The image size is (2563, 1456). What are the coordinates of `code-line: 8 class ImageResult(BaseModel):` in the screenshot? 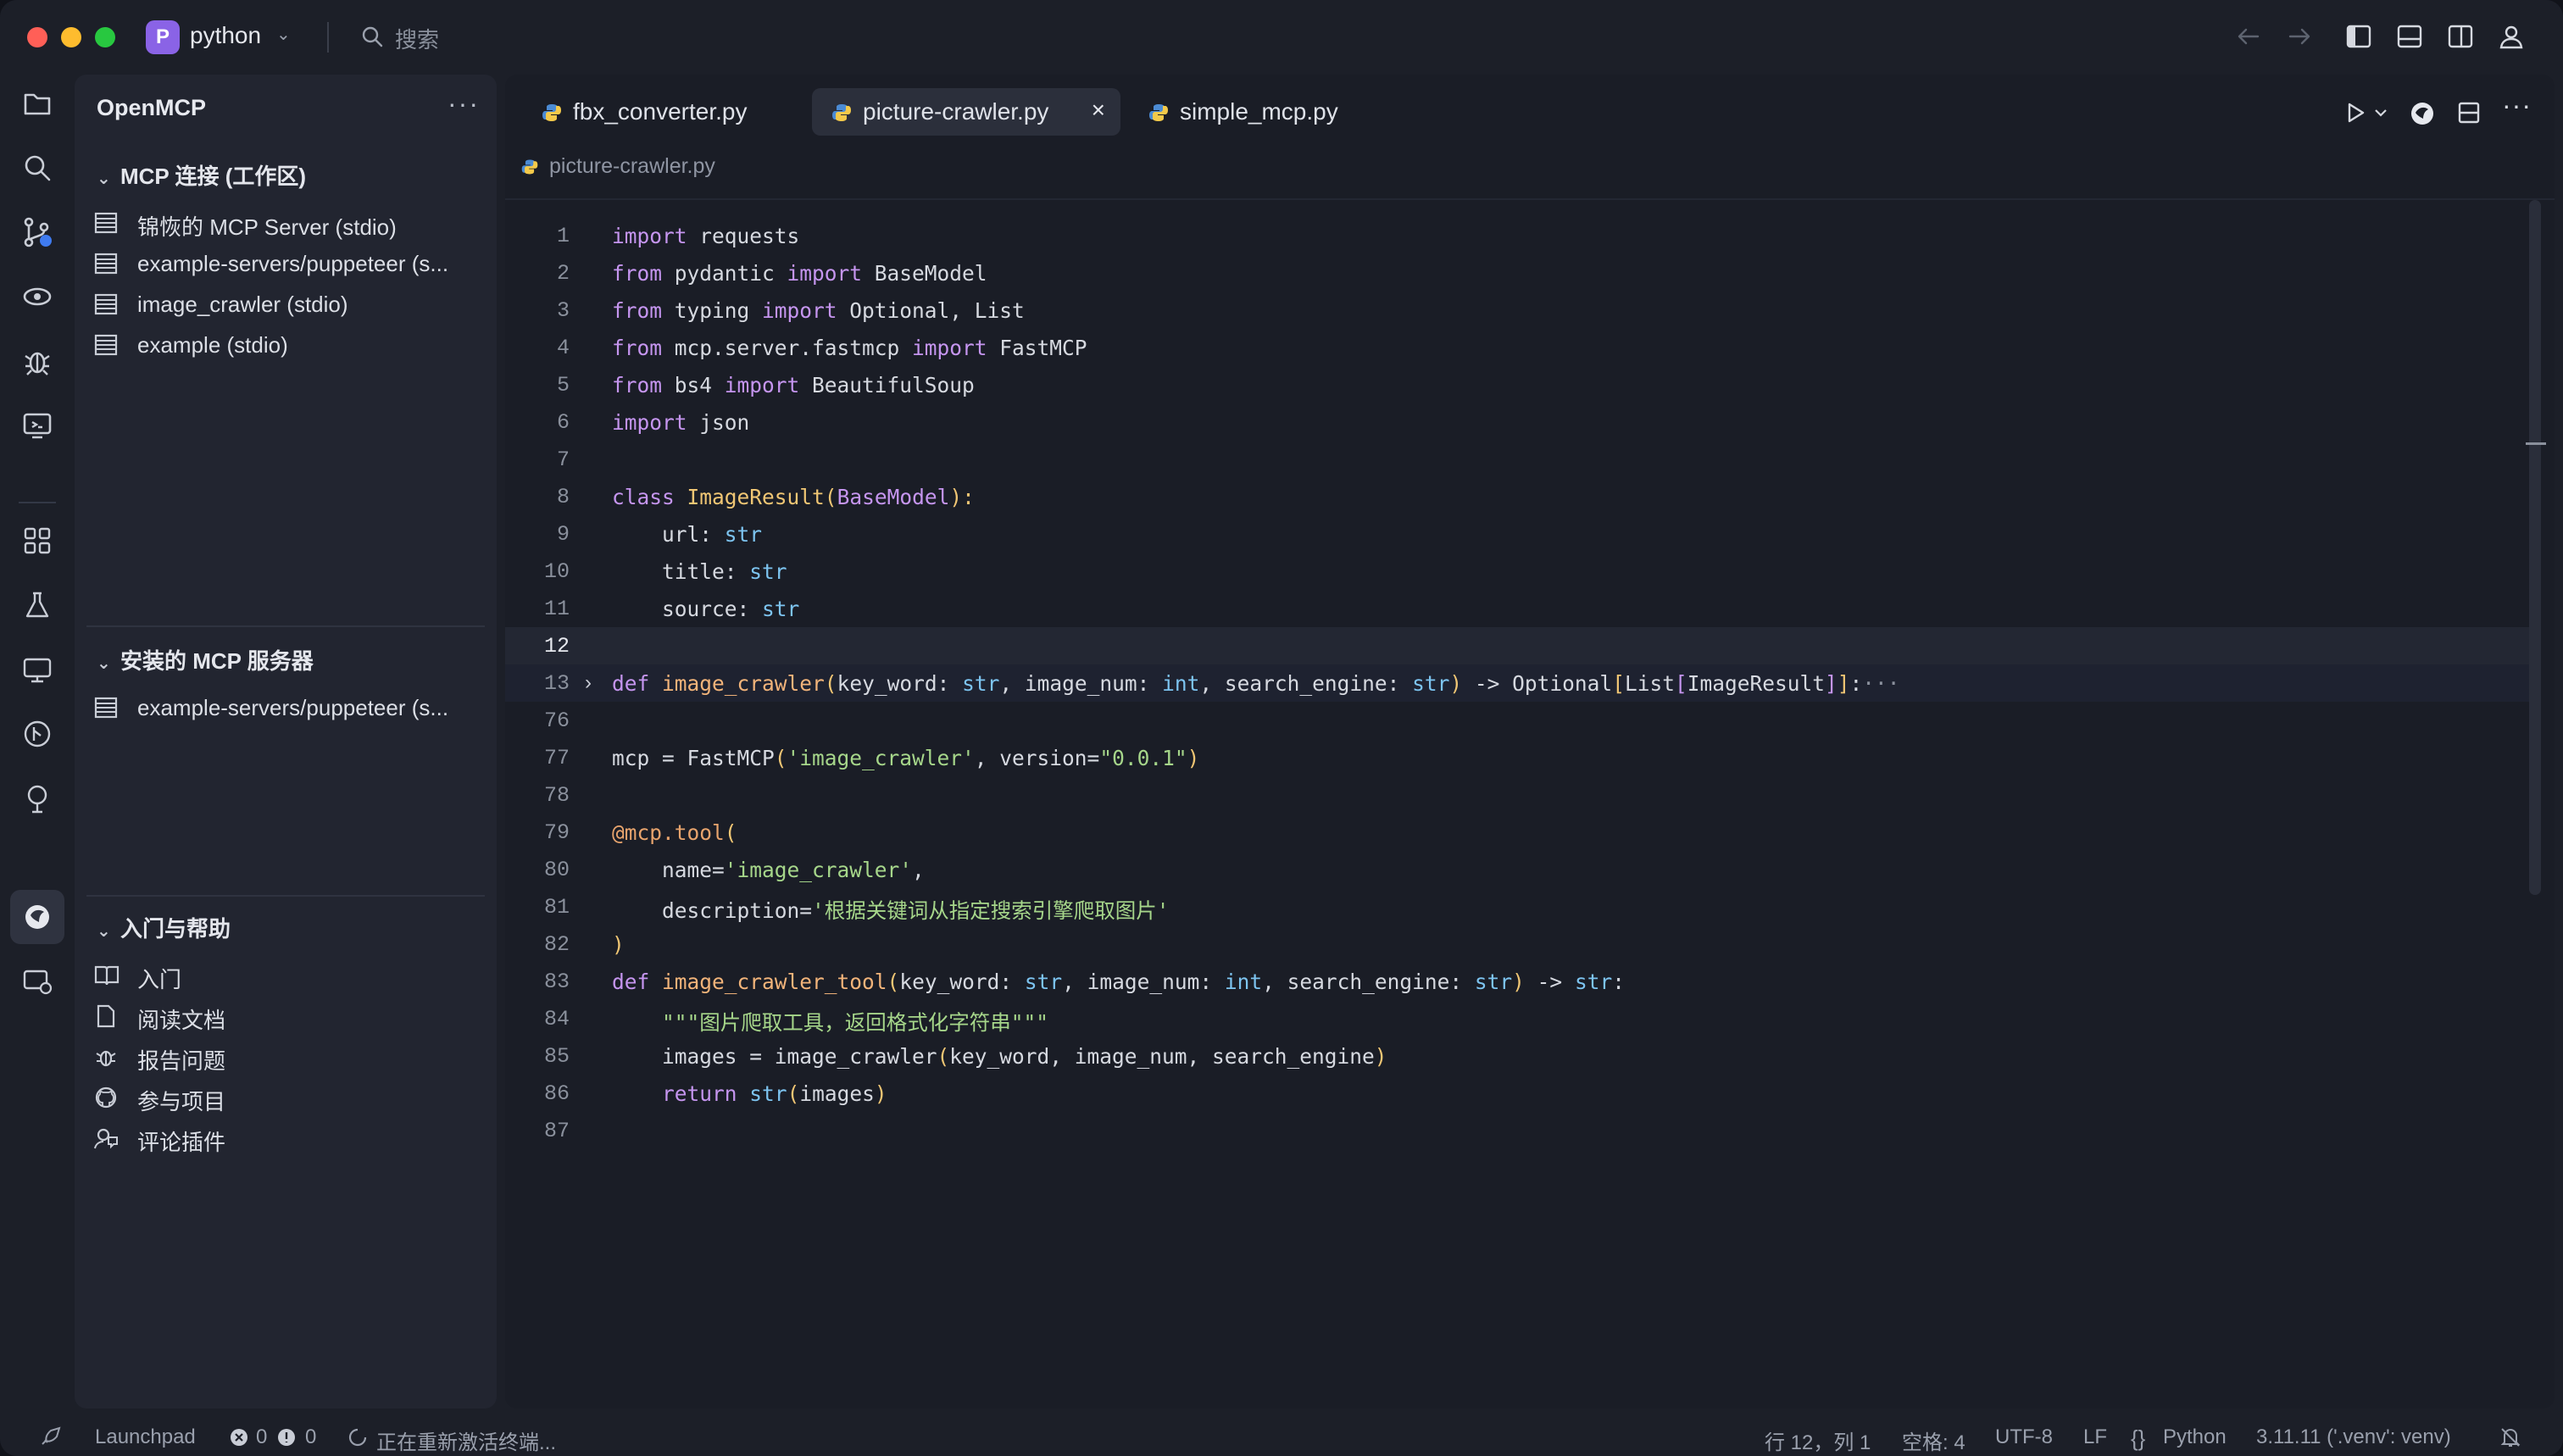 It's located at (1522, 497).